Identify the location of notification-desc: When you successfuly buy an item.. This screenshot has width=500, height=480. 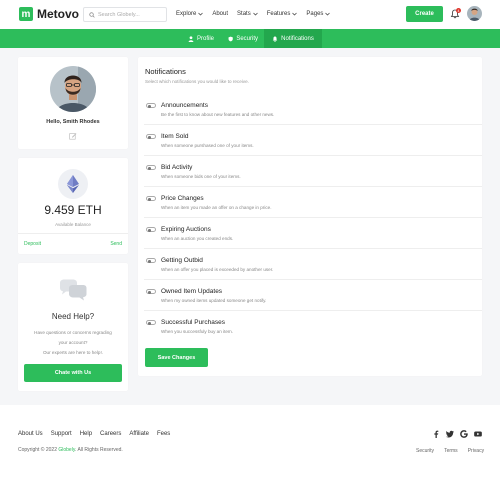
(197, 331).